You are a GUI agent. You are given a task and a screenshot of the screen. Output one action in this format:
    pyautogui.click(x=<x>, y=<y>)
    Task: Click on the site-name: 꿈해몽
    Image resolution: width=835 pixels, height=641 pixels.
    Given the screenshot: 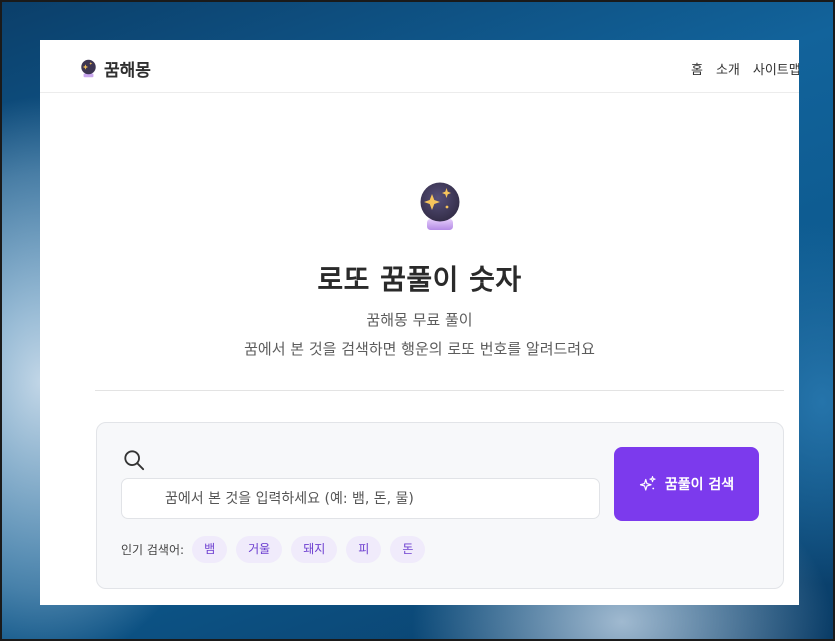 What is the action you would take?
    pyautogui.click(x=127, y=71)
    